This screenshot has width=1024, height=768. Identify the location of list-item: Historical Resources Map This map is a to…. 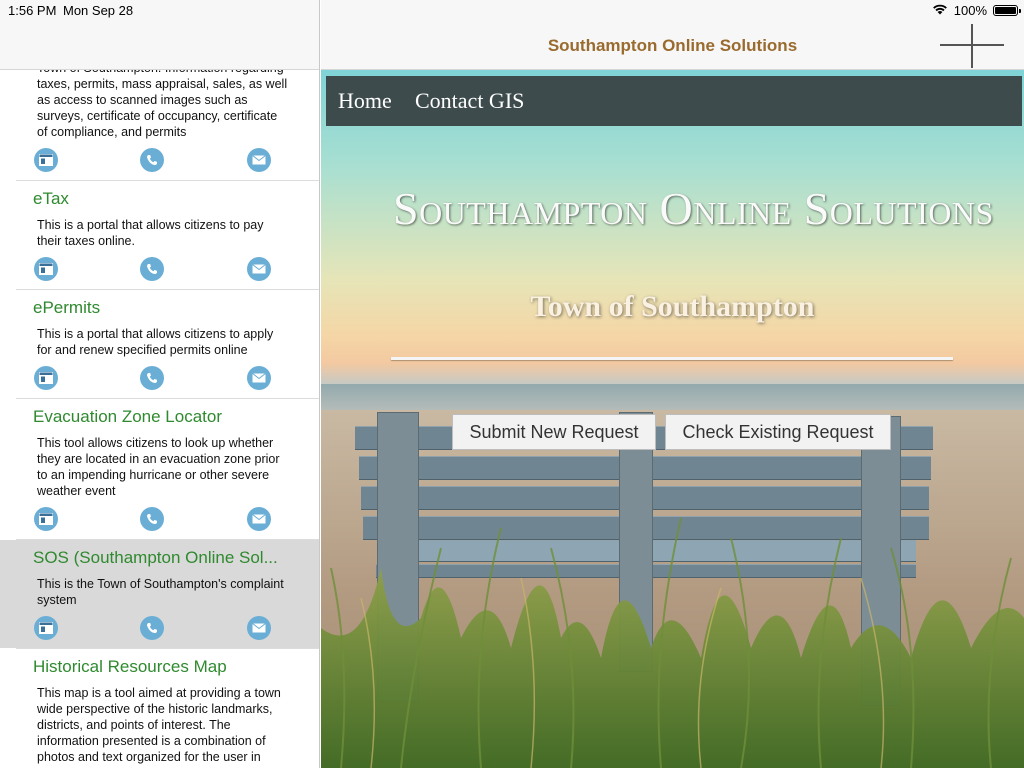
(159, 708).